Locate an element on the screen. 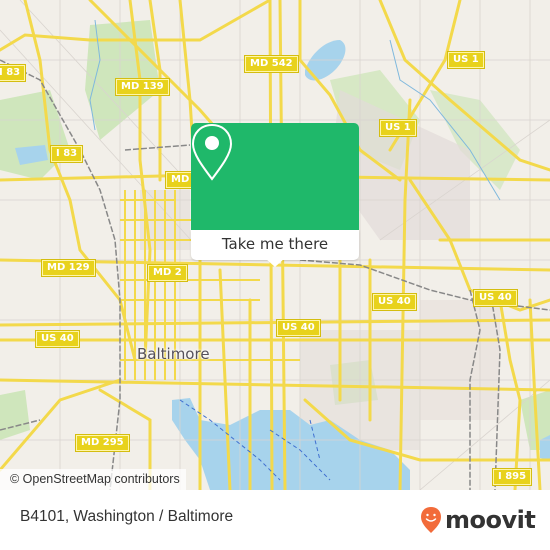 The image size is (550, 550). map-attribution: © OpenStreetMap contributors is located at coordinates (93, 479).